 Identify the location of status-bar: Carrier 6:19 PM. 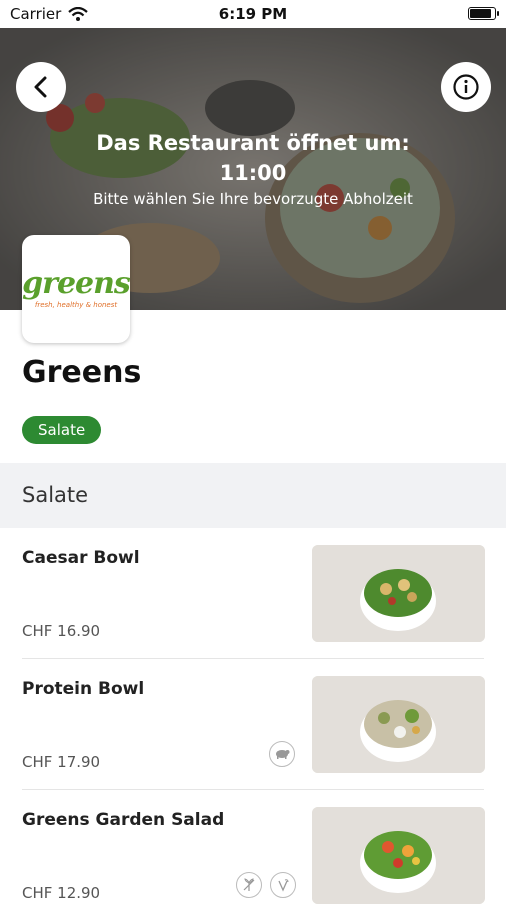
(253, 14).